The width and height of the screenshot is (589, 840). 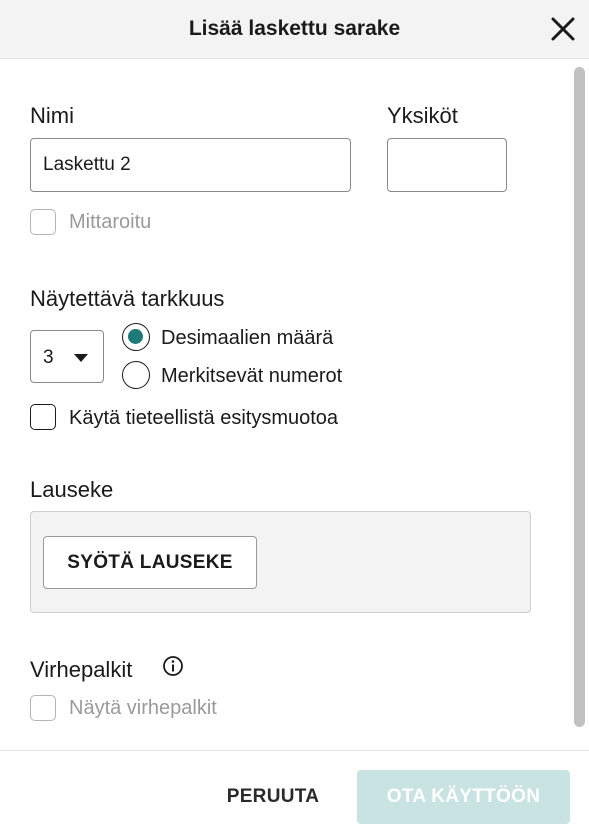 I want to click on radio-decimal-places-label: Desimaalien määrä, so click(x=247, y=338).